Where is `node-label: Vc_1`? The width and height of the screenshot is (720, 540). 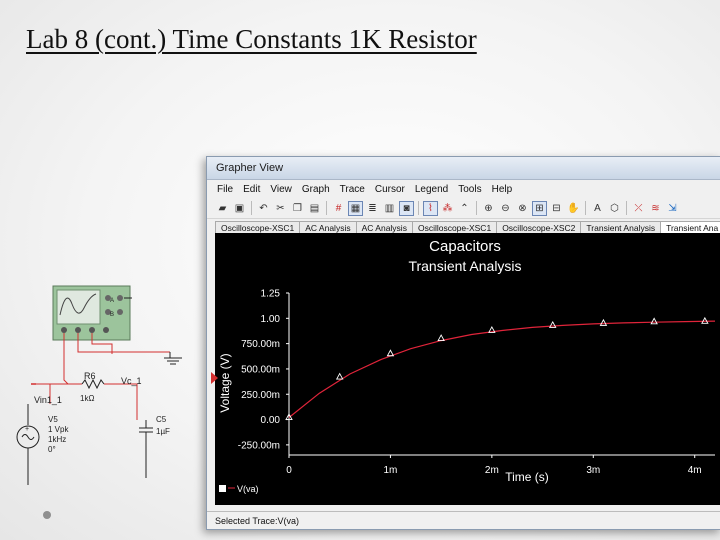 node-label: Vc_1 is located at coordinates (131, 381).